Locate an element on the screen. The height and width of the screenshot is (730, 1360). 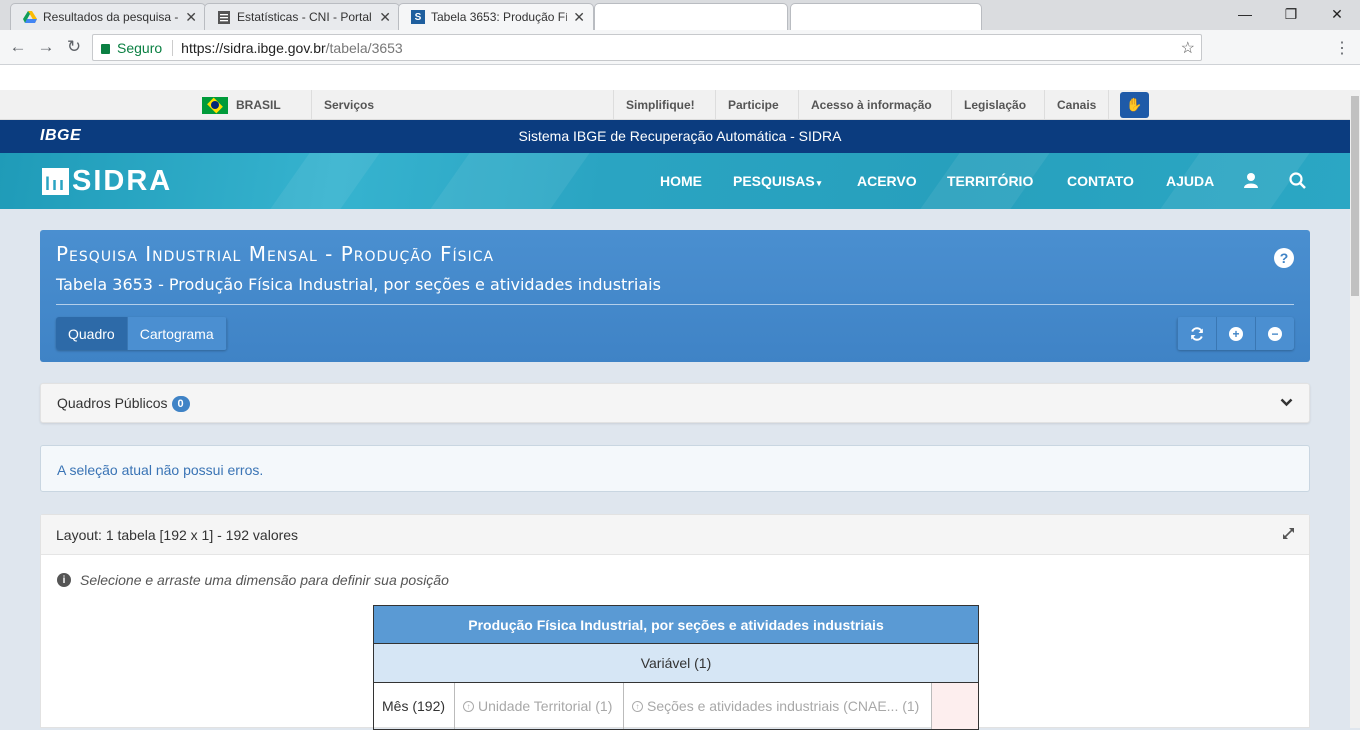
plus-circle-icon: + is located at coordinates (1236, 333).